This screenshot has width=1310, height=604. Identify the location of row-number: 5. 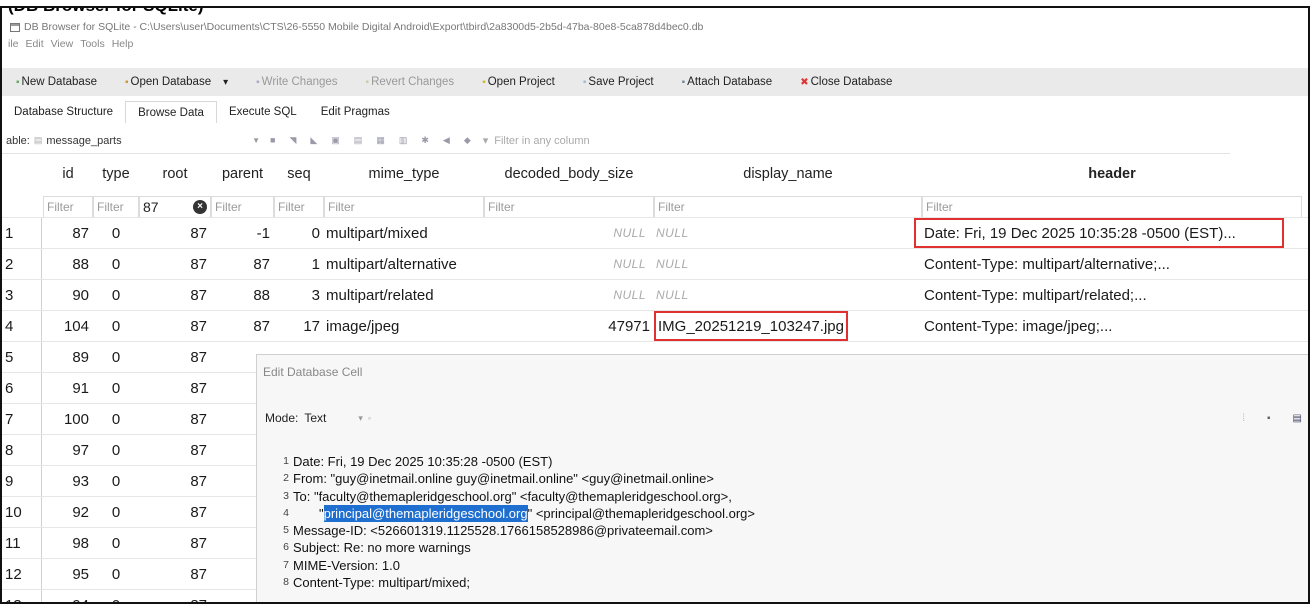
(22, 357).